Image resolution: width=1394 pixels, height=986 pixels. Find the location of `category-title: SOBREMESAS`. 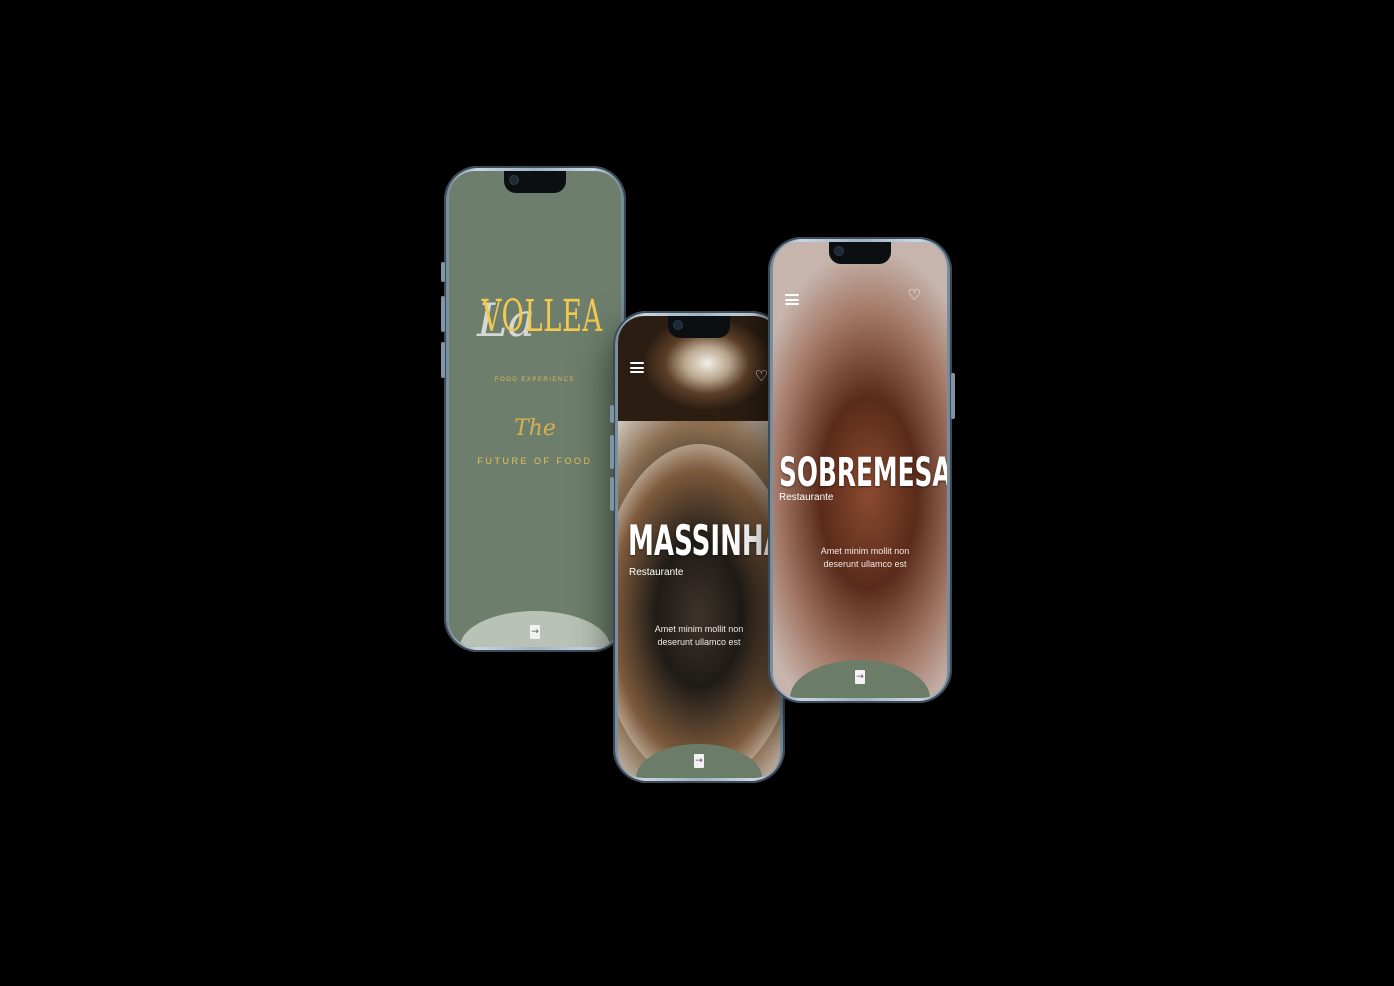

category-title: SOBREMESAS is located at coordinates (863, 473).